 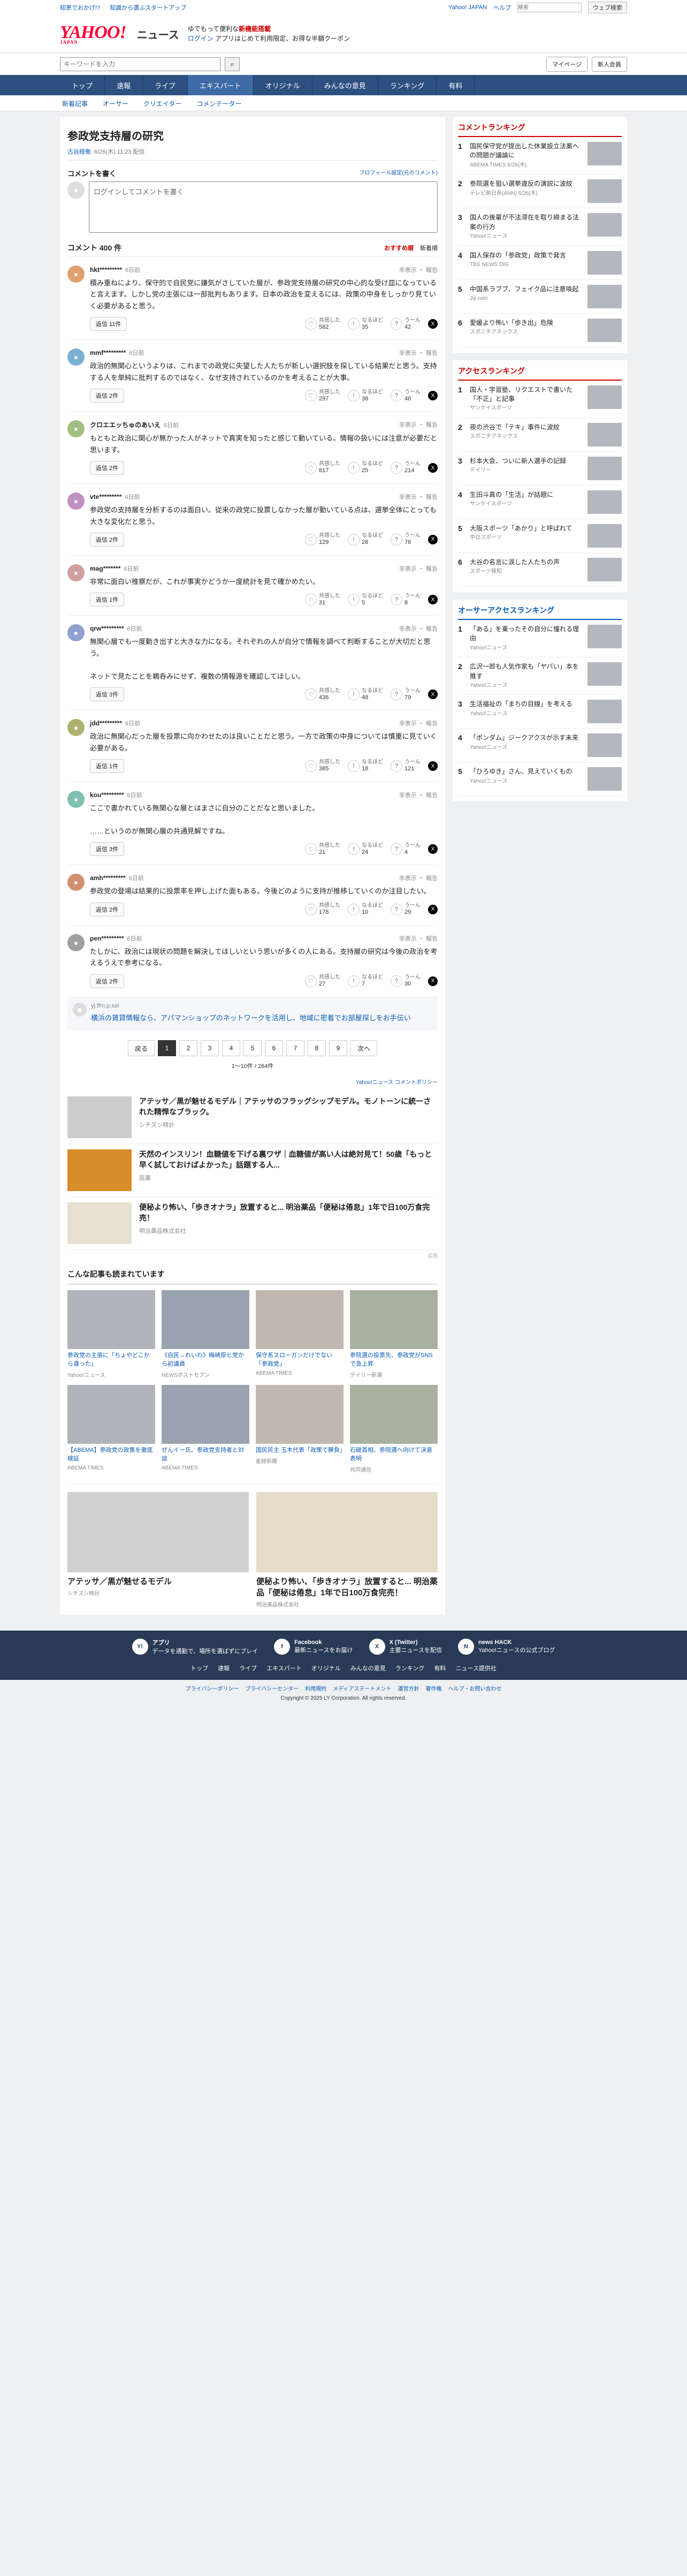 What do you see at coordinates (106, 270) in the screenshot?
I see `comment-user: hkt*********` at bounding box center [106, 270].